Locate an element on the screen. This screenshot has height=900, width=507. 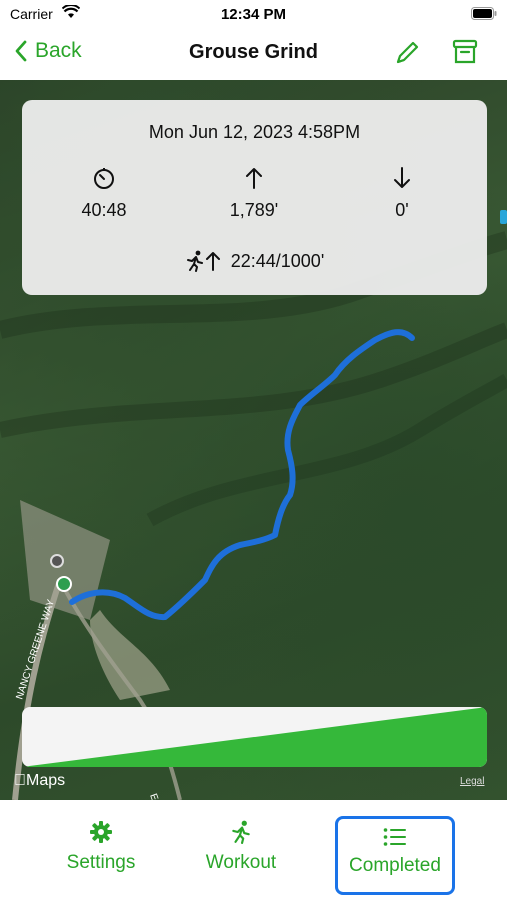
pace-value: 22:44/1000' is located at coordinates (277, 260).